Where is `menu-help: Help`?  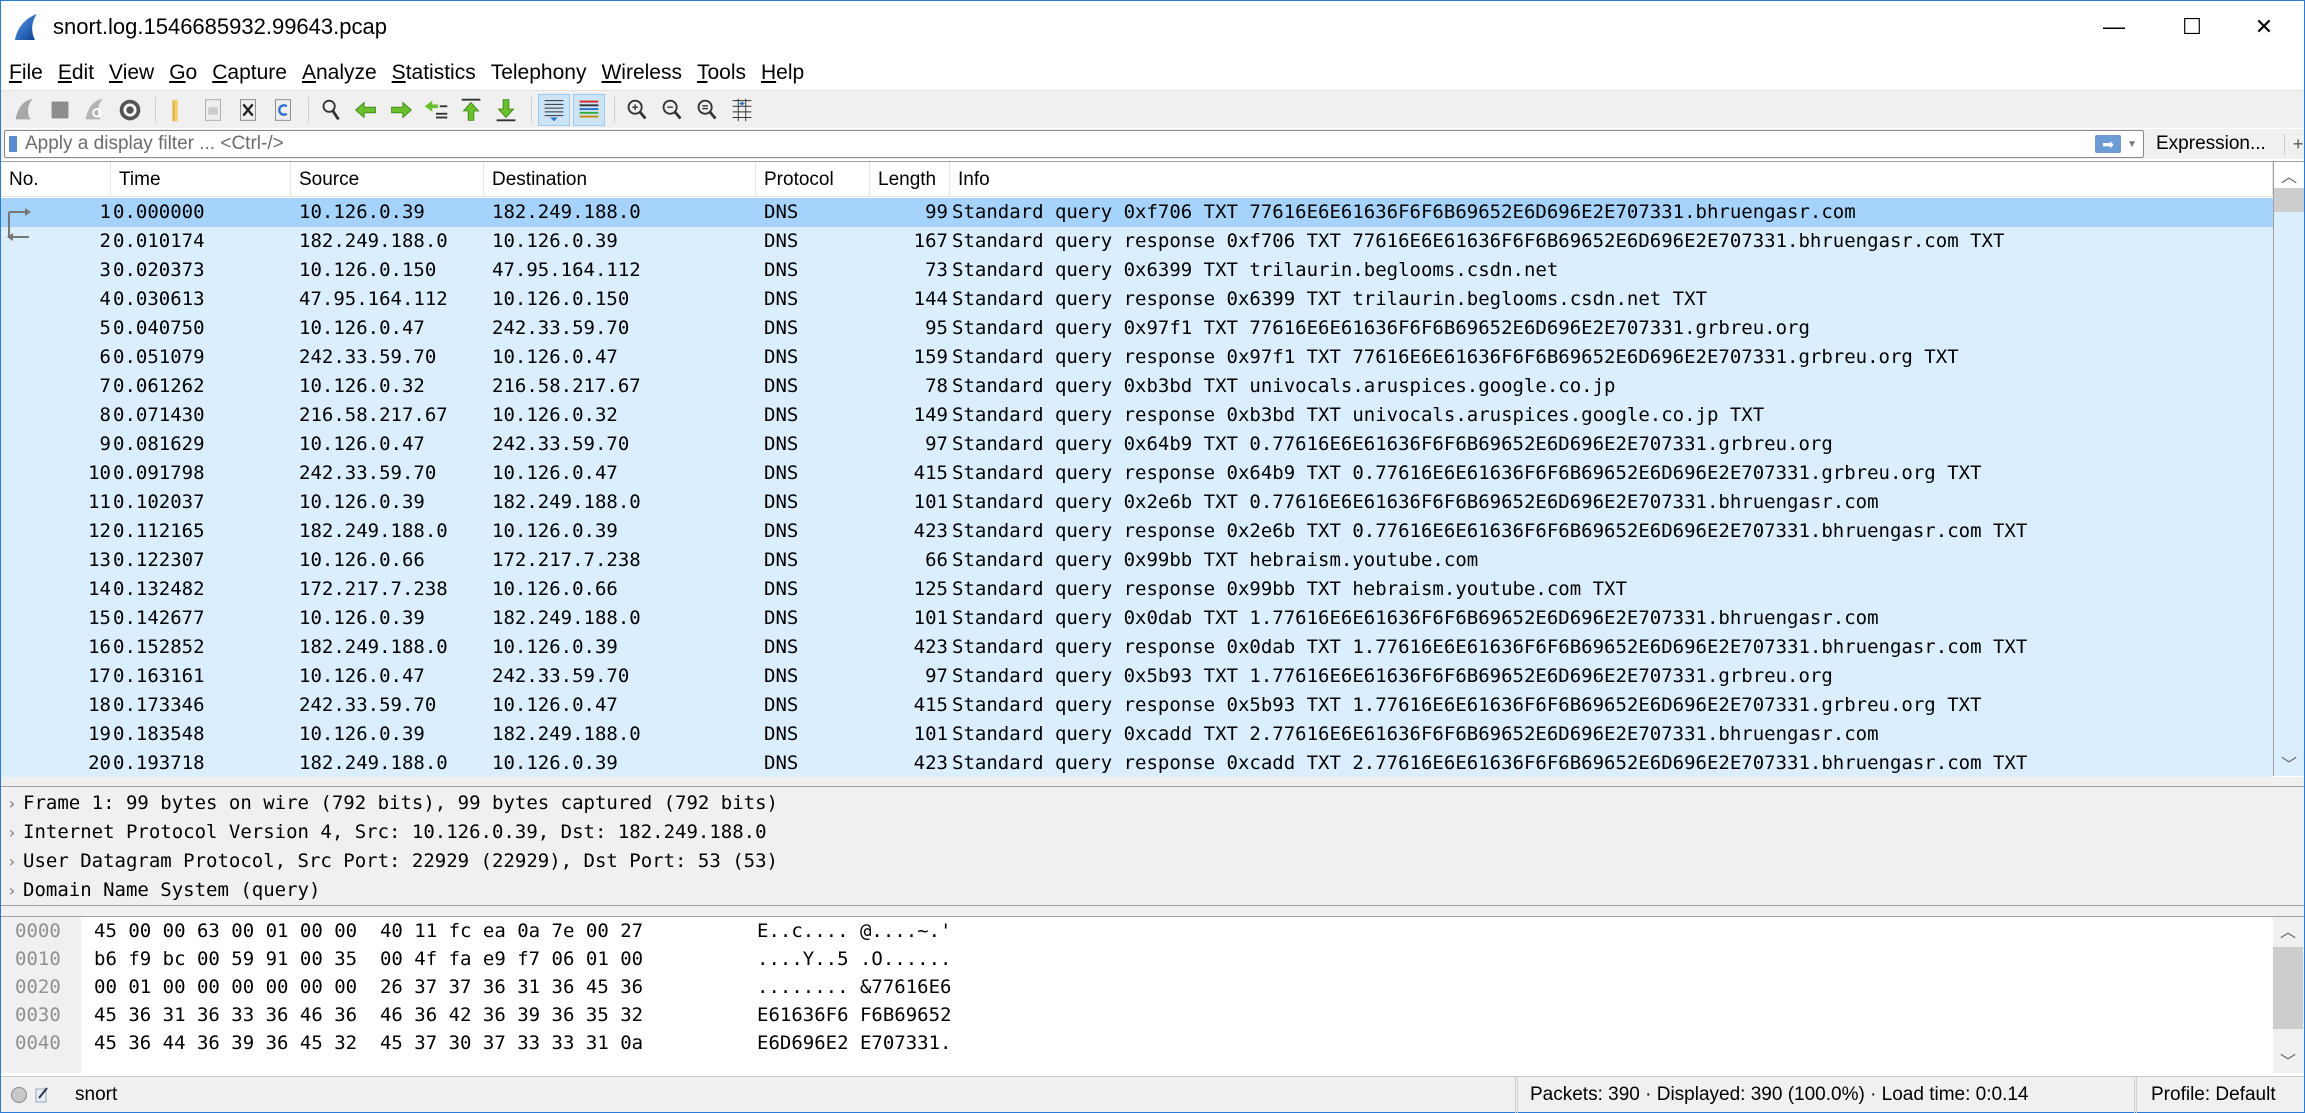
menu-help: Help is located at coordinates (782, 73).